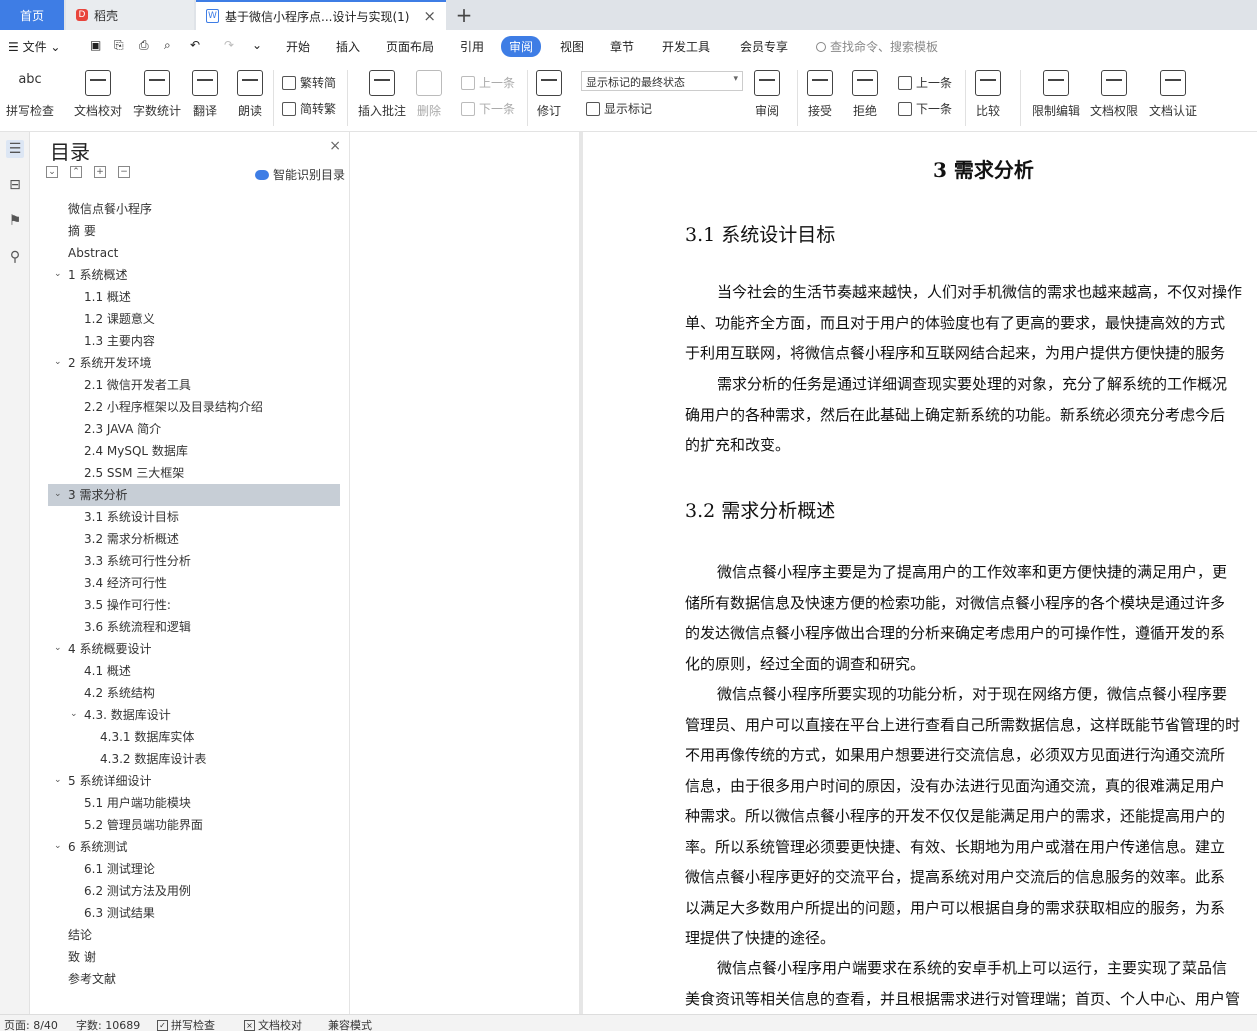 Image resolution: width=1257 pixels, height=1033 pixels. I want to click on search-icon: ⚲, so click(15, 257).